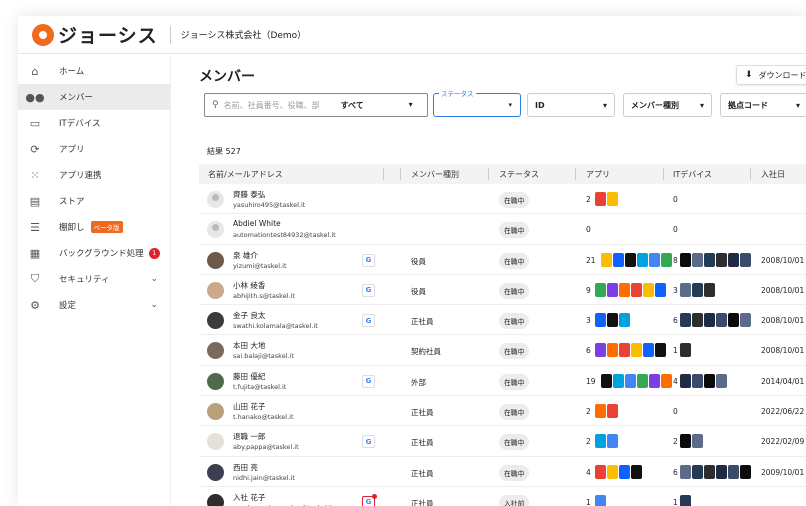 This screenshot has height=506, width=806. I want to click on sidebar-item-inventory: ☰ 棚卸し ベータ版, so click(94, 227).